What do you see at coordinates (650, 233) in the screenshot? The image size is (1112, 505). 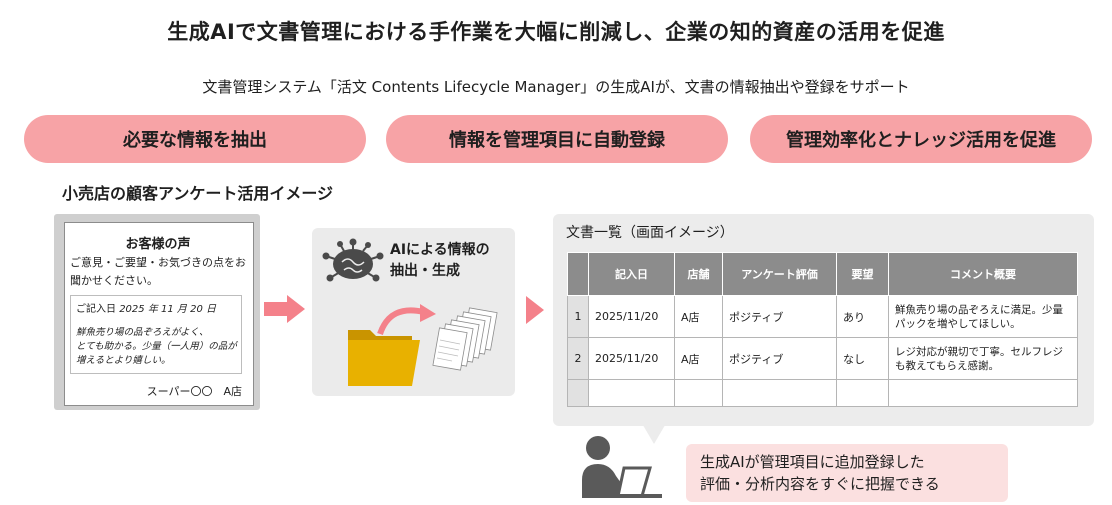 I see `document-list-title: 文書一覧（画面イメージ）` at bounding box center [650, 233].